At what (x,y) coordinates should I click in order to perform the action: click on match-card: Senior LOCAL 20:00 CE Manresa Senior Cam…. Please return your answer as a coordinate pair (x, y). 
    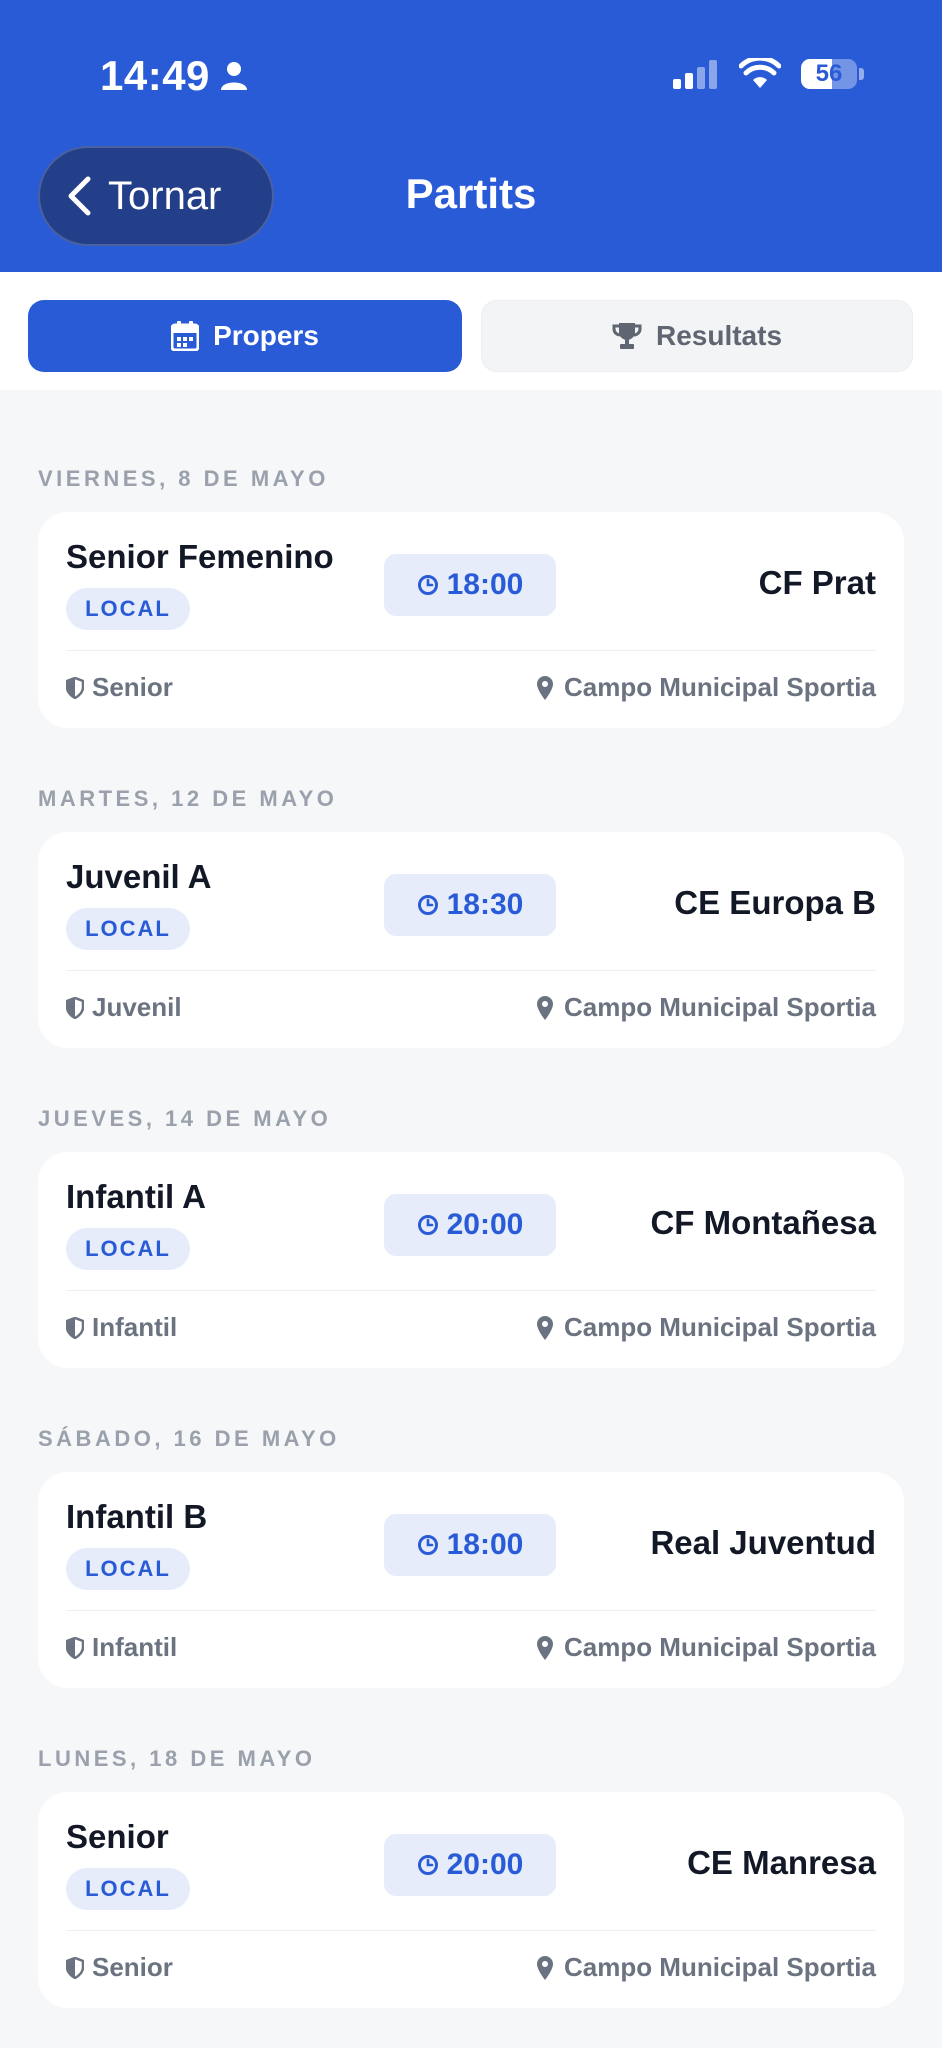
    Looking at the image, I should click on (471, 1900).